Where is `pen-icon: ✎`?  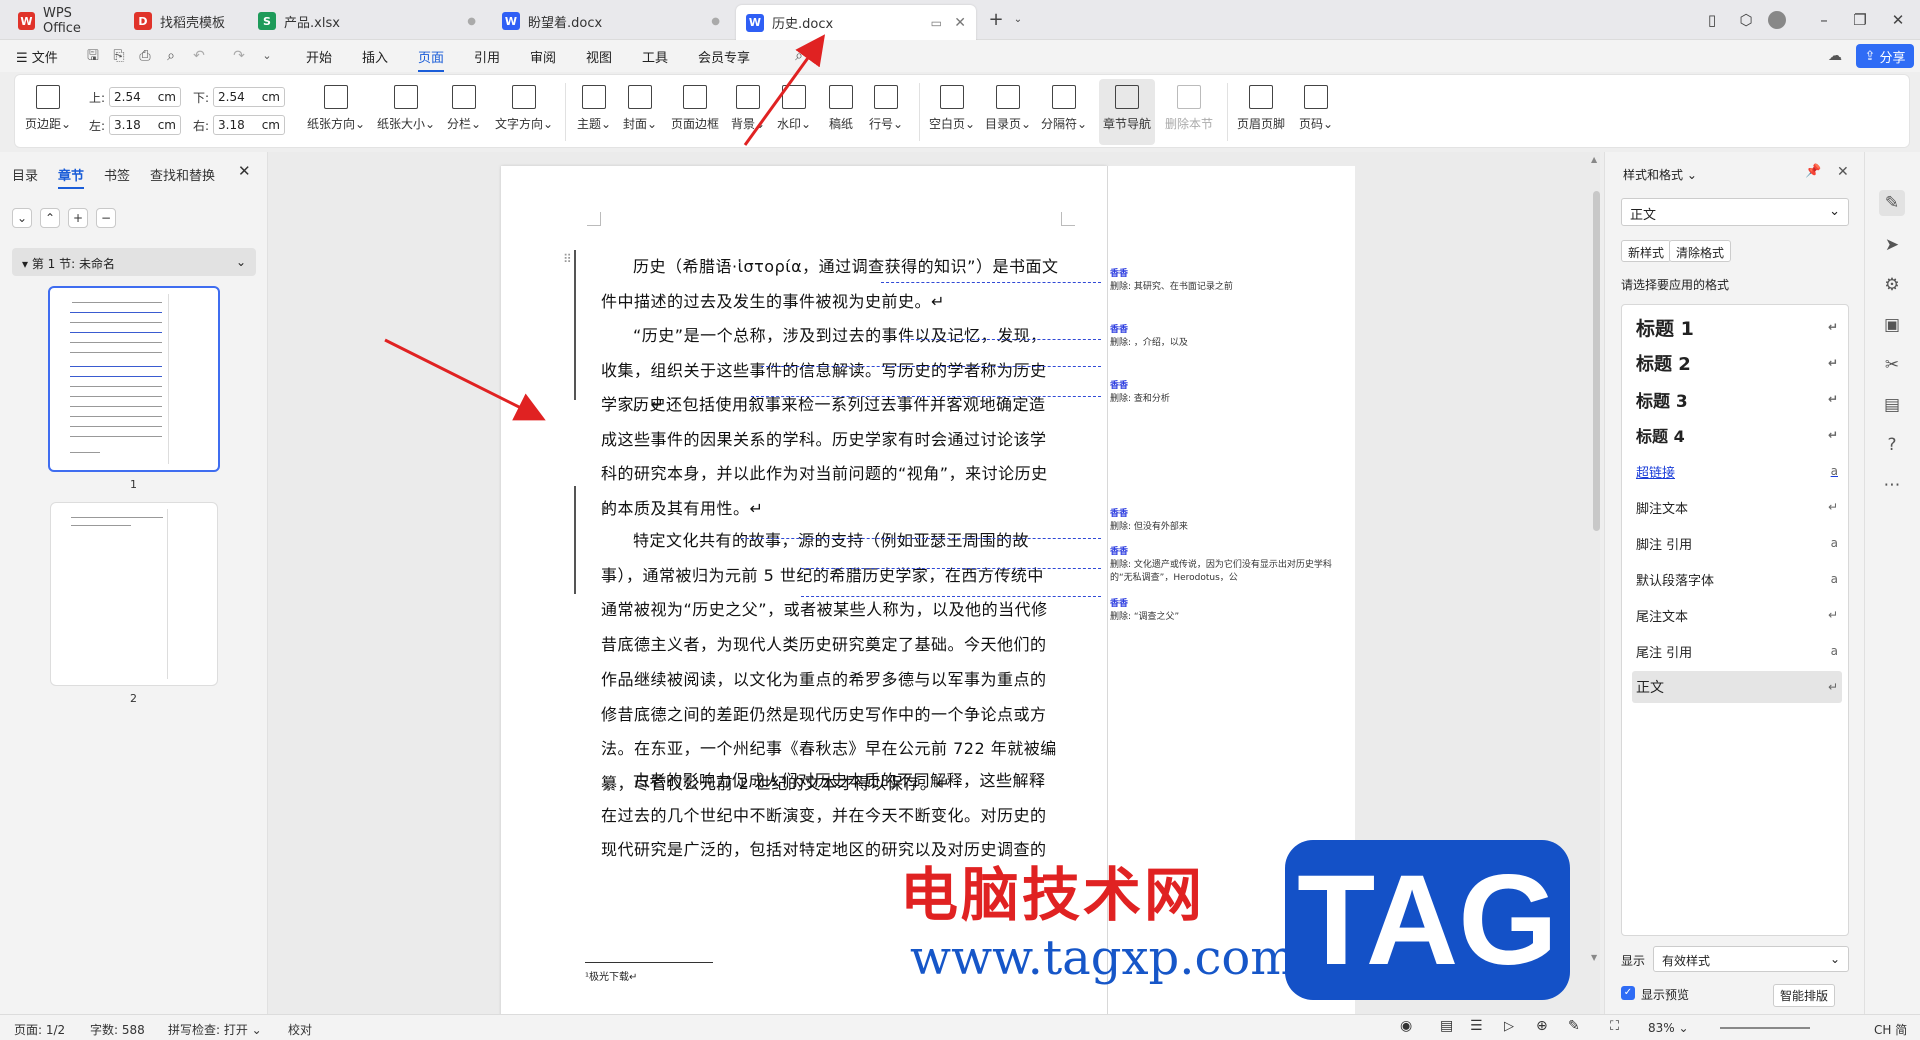
pen-icon: ✎ is located at coordinates (1574, 1026).